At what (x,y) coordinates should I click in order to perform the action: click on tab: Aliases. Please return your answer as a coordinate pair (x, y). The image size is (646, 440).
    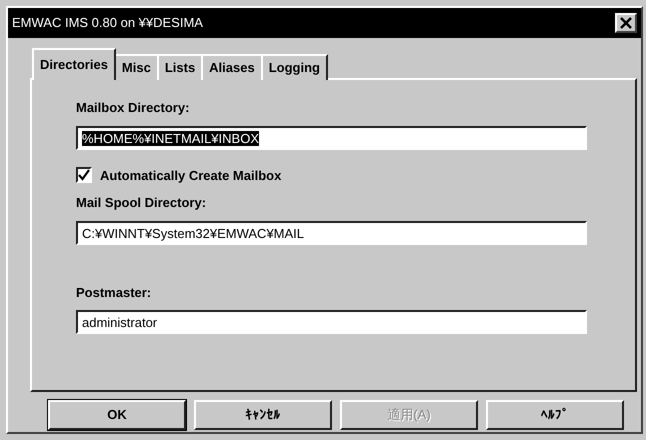
    Looking at the image, I should click on (232, 67).